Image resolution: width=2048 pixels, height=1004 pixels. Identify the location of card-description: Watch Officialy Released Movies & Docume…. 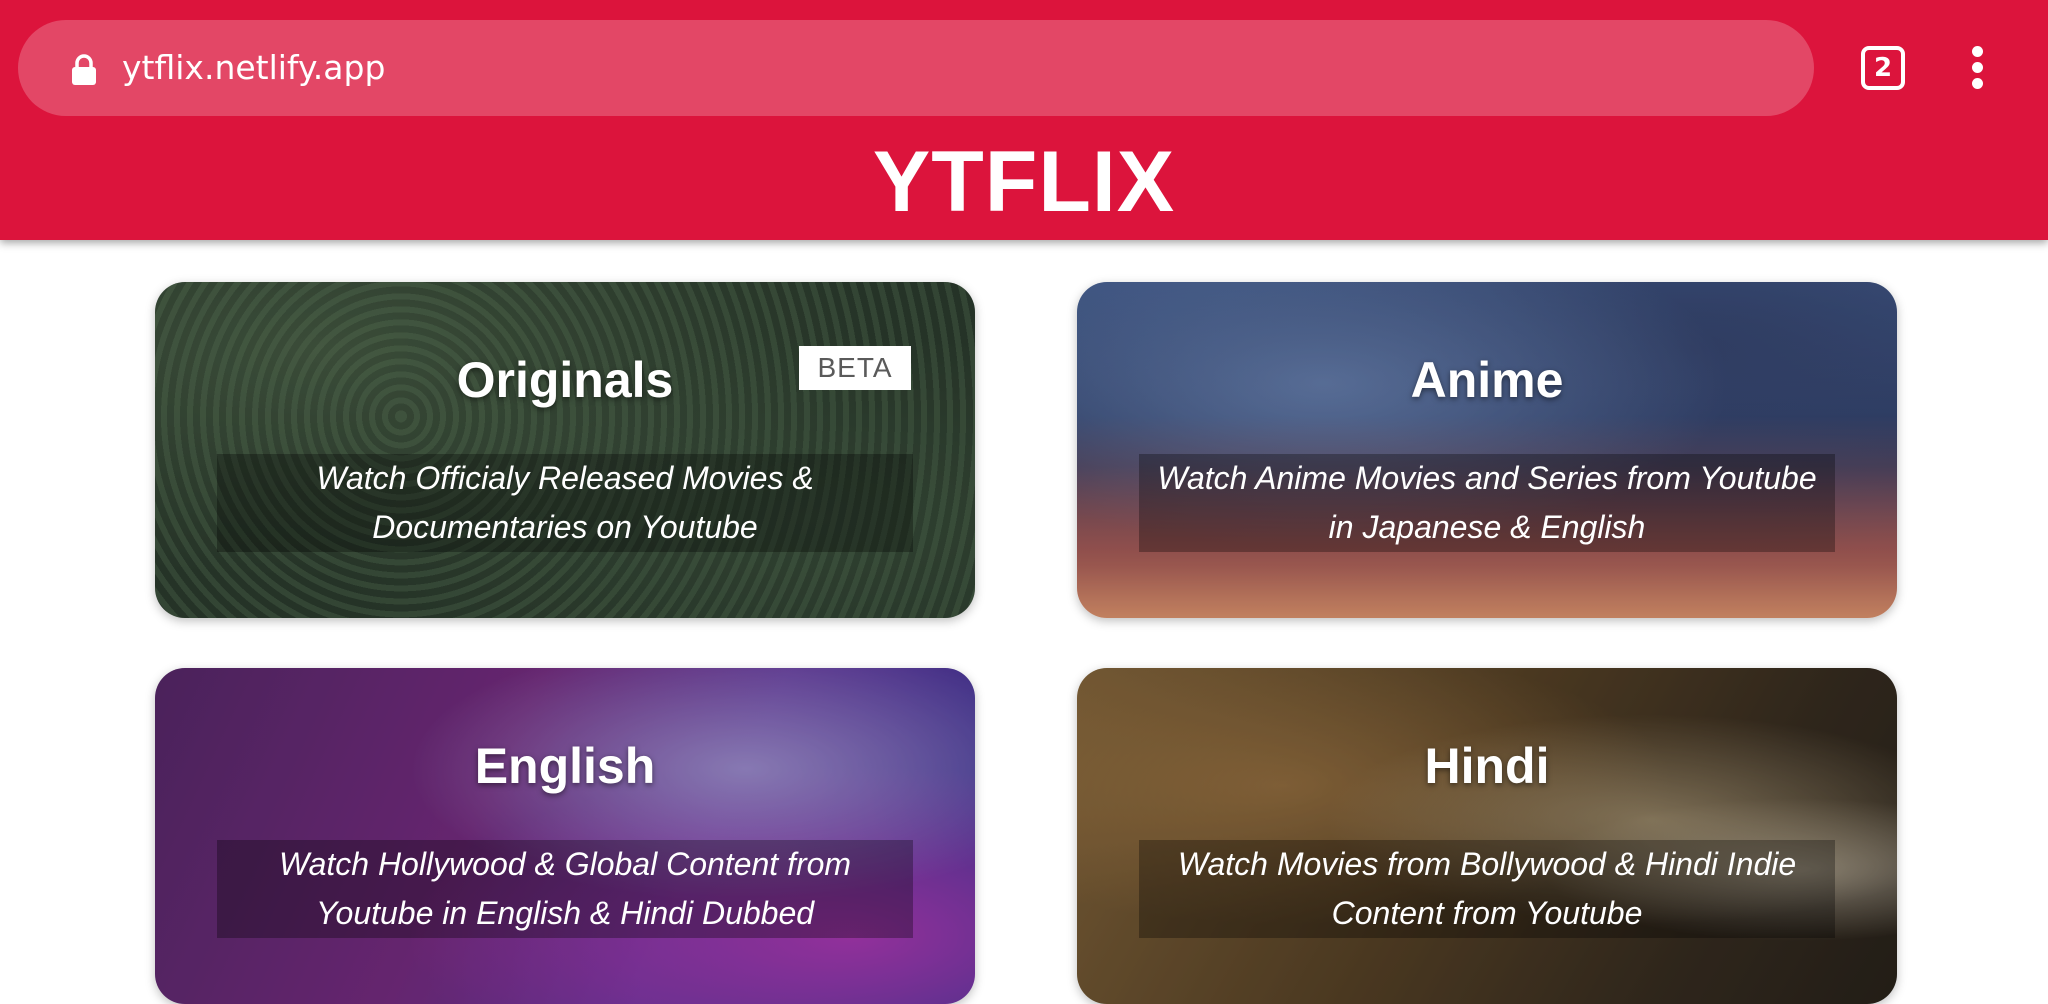
(565, 503).